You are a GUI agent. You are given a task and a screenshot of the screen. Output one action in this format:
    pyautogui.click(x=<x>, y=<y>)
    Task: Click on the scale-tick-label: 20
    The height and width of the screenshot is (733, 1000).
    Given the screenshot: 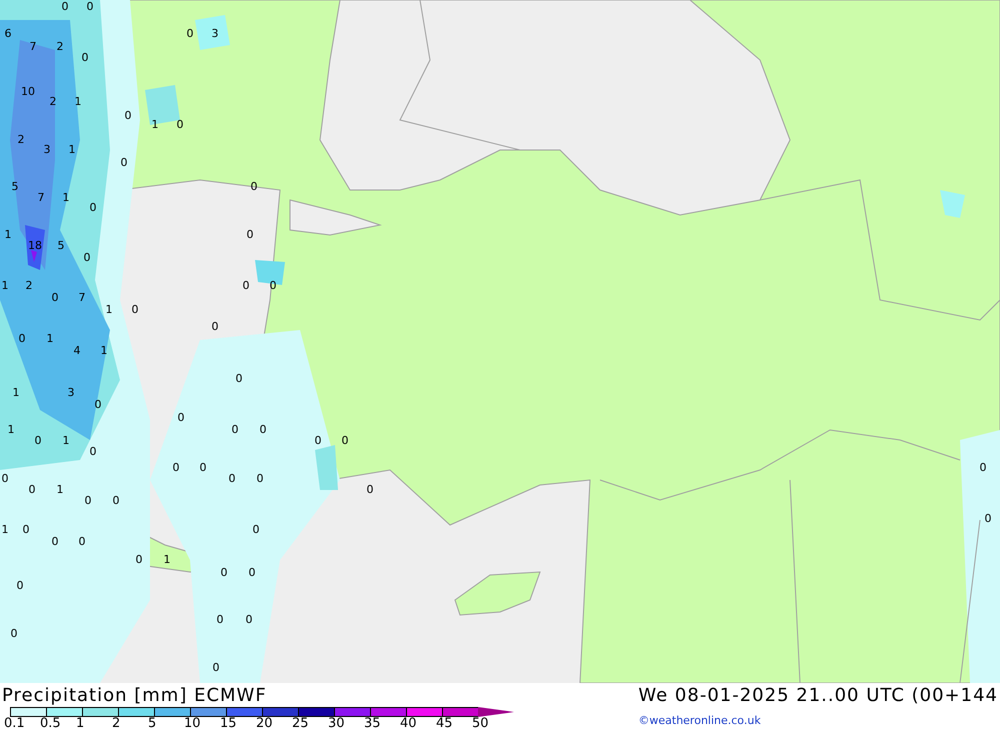 What is the action you would take?
    pyautogui.click(x=264, y=723)
    